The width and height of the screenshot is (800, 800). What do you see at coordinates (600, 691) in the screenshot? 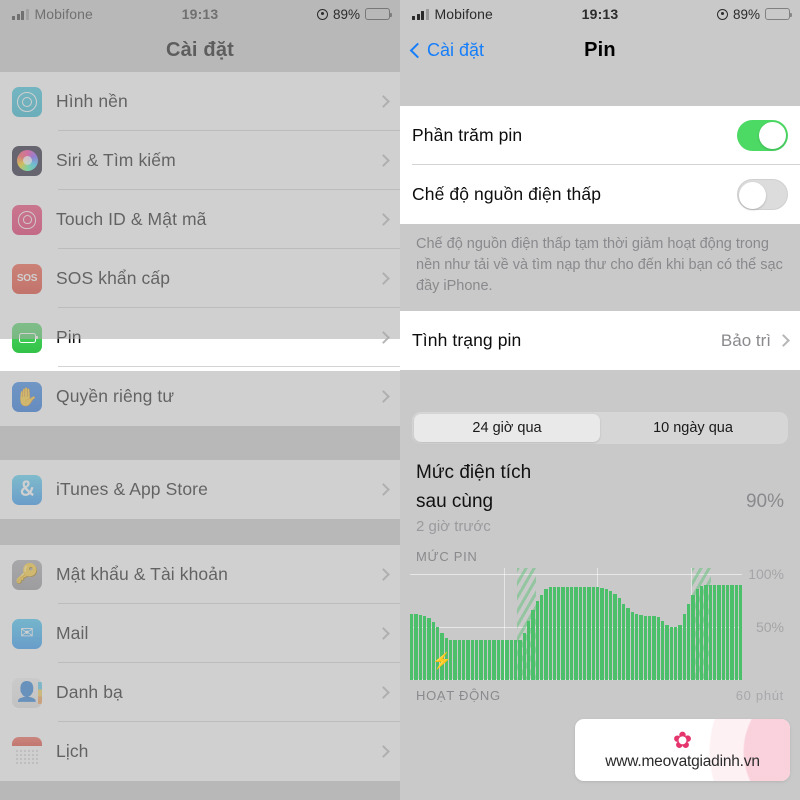
I see `activity-section-label-row: HOẠT ĐỘNG 60 phút` at bounding box center [600, 691].